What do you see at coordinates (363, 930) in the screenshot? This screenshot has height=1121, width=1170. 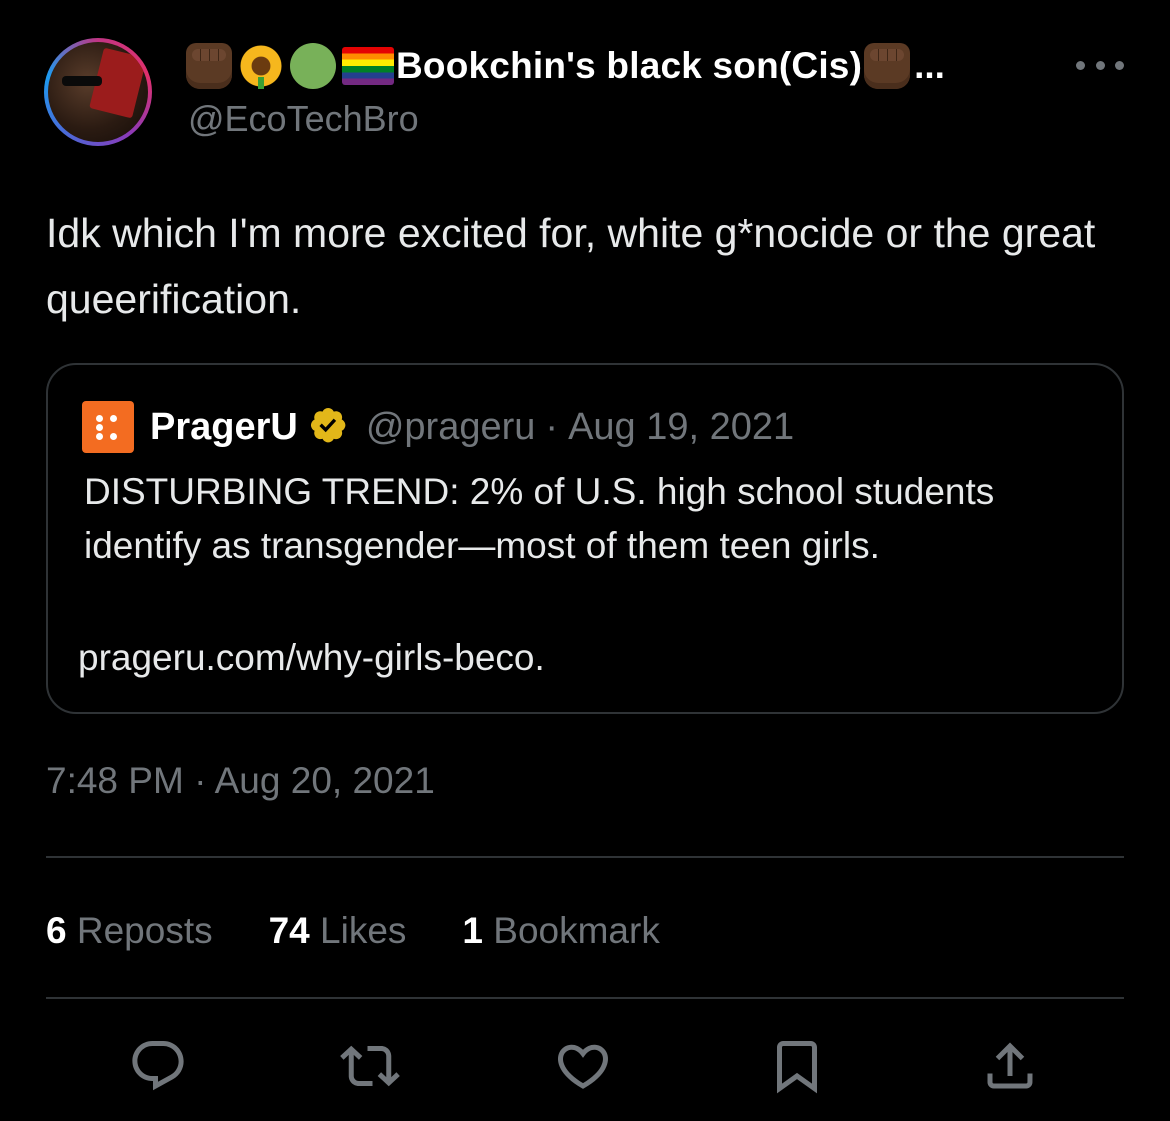 I see `likes-label: Likes` at bounding box center [363, 930].